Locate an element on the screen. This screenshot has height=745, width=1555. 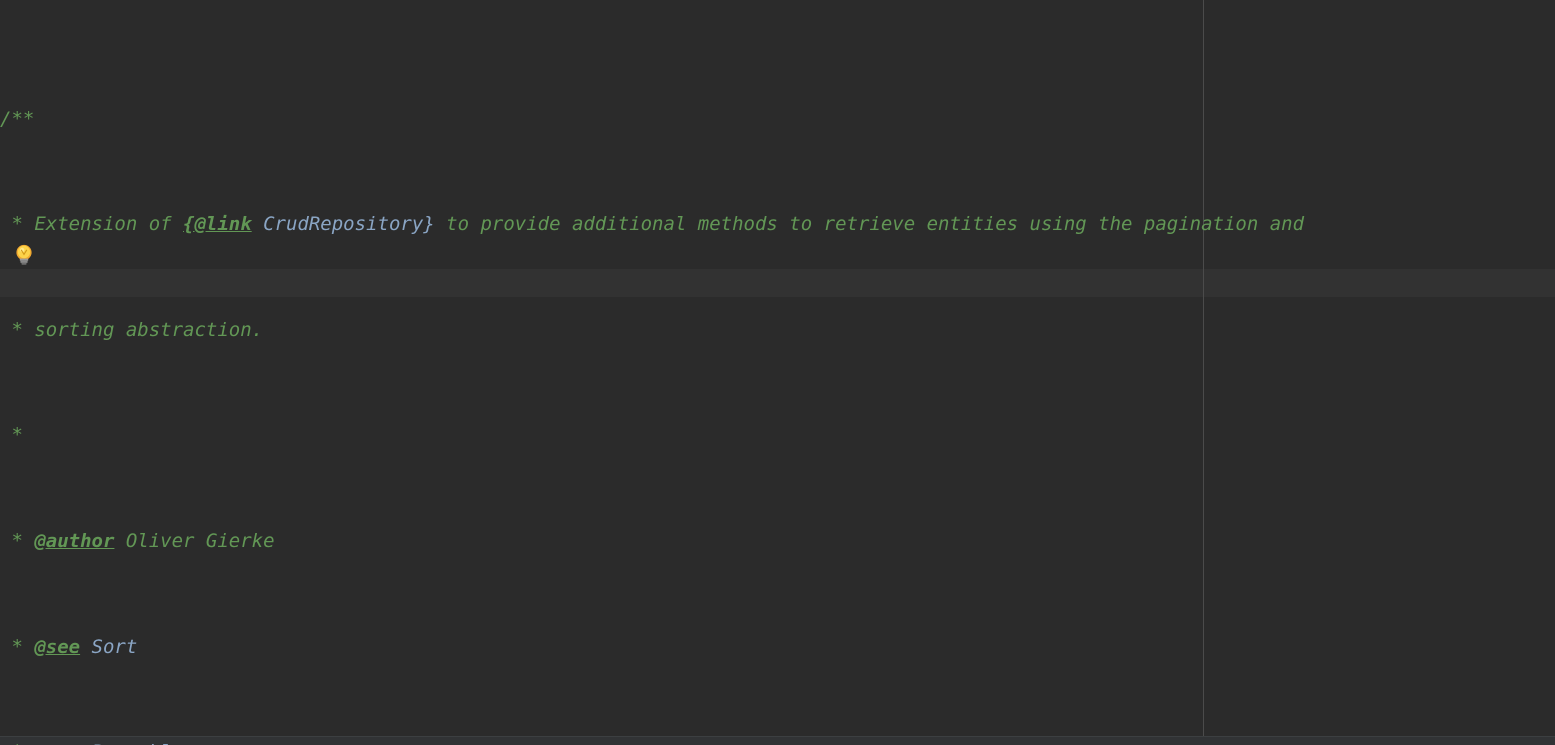
lightbulb-icon is located at coordinates (24, 255).